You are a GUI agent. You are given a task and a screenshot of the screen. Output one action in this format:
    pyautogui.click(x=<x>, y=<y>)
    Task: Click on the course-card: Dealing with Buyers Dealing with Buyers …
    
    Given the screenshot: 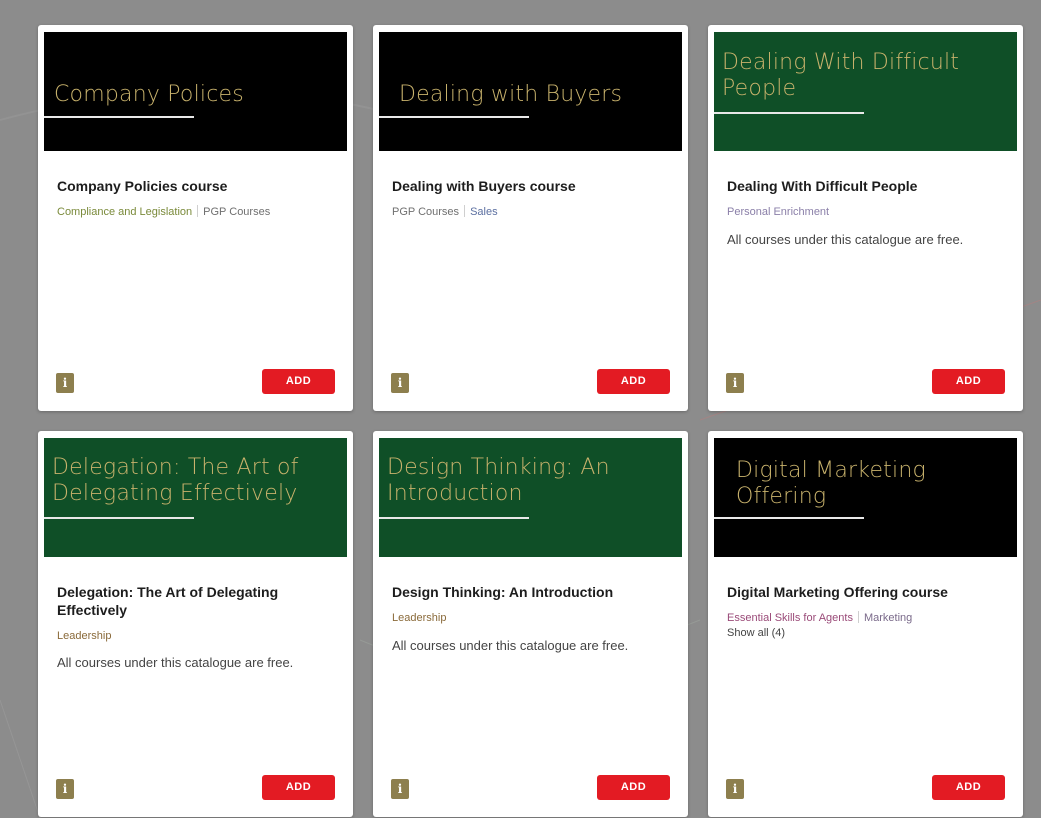 What is the action you would take?
    pyautogui.click(x=530, y=218)
    